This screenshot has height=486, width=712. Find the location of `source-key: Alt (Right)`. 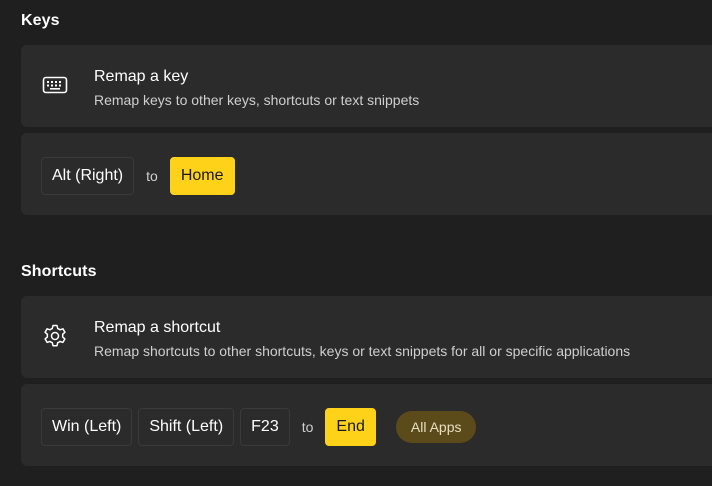

source-key: Alt (Right) is located at coordinates (88, 176).